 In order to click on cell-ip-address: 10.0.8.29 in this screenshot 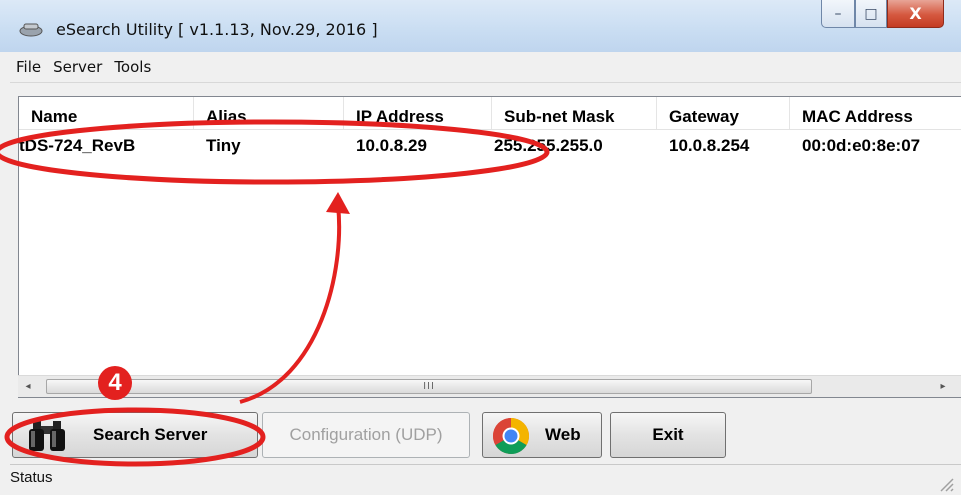, I will do `click(391, 145)`.